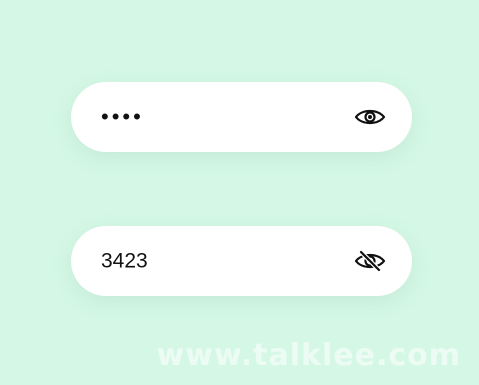 The height and width of the screenshot is (385, 479). Describe the element at coordinates (308, 355) in the screenshot. I see `watermark: www.talklee.com` at that location.